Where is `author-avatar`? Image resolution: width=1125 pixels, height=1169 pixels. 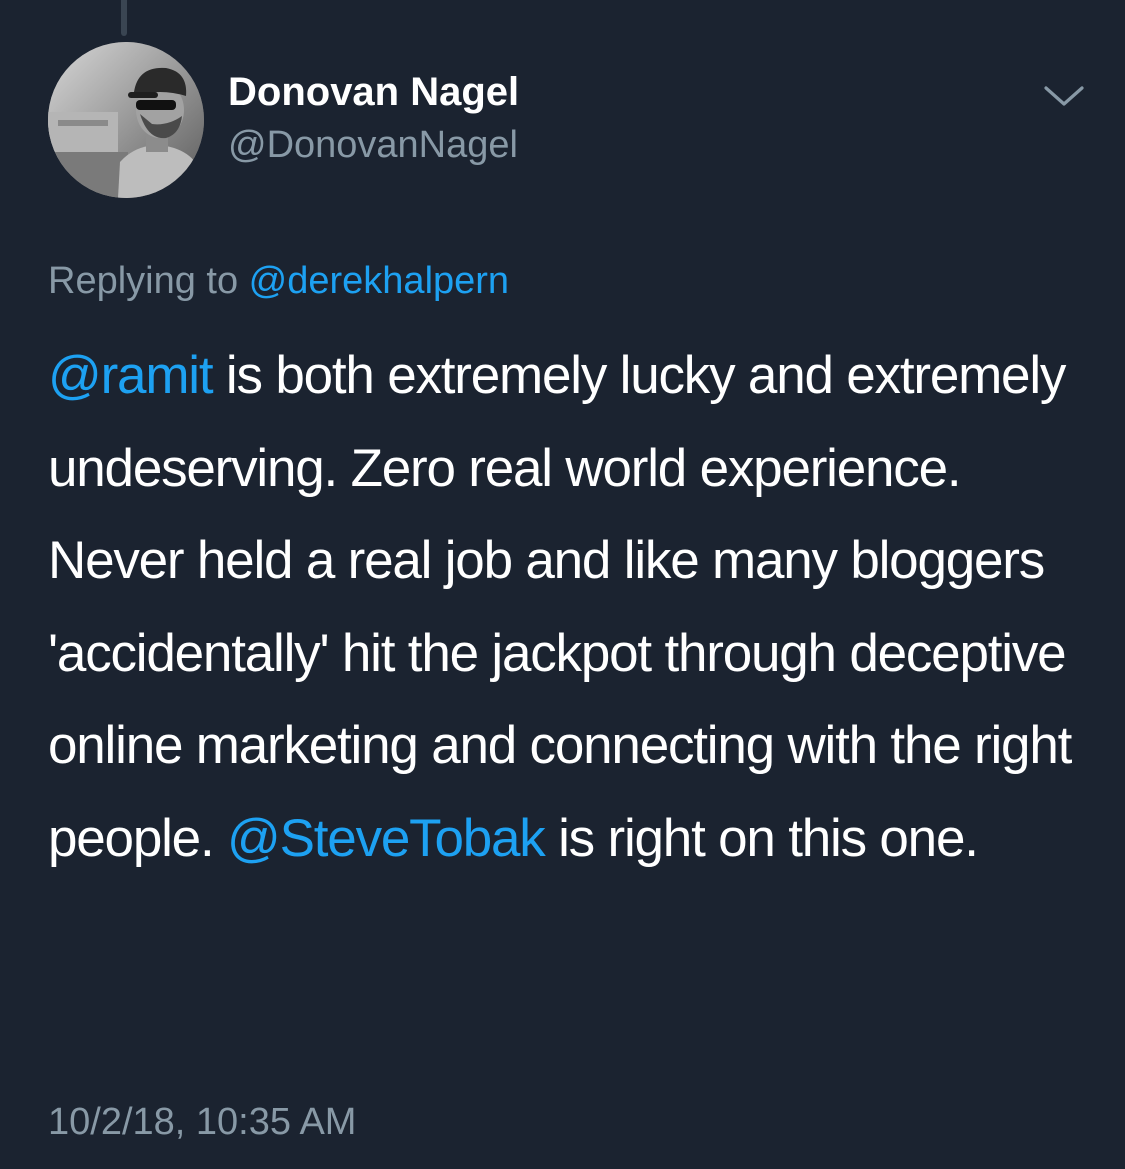
author-avatar is located at coordinates (126, 120).